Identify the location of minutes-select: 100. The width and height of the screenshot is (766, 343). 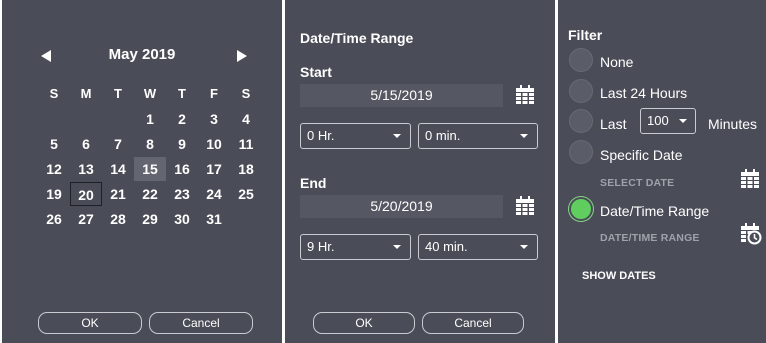
(668, 121).